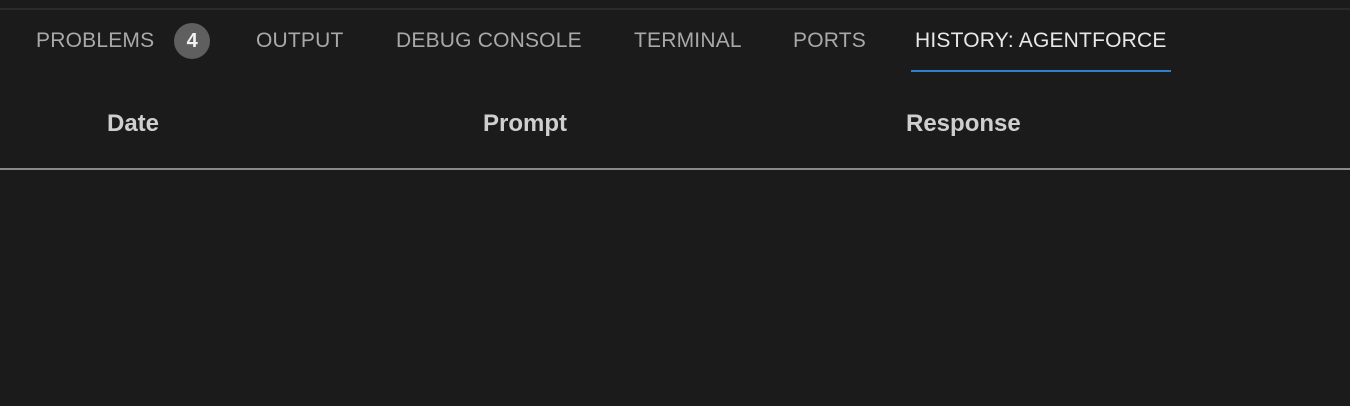 The image size is (1350, 406). What do you see at coordinates (525, 124) in the screenshot?
I see `column-header-prompt: Prompt` at bounding box center [525, 124].